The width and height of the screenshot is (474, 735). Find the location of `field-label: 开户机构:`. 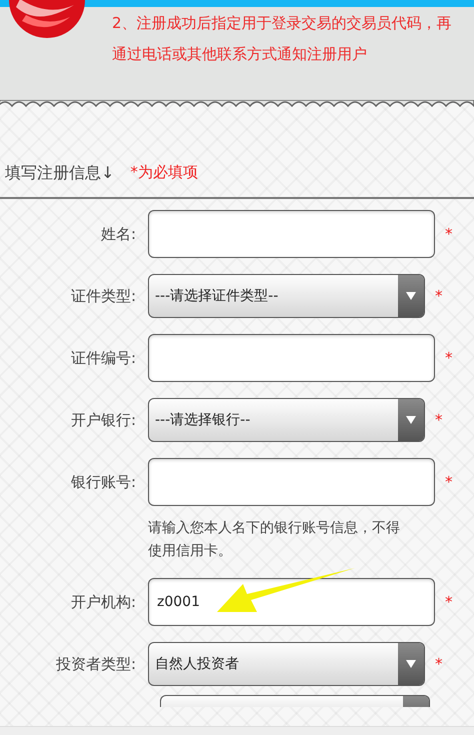

field-label: 开户机构: is located at coordinates (103, 601).